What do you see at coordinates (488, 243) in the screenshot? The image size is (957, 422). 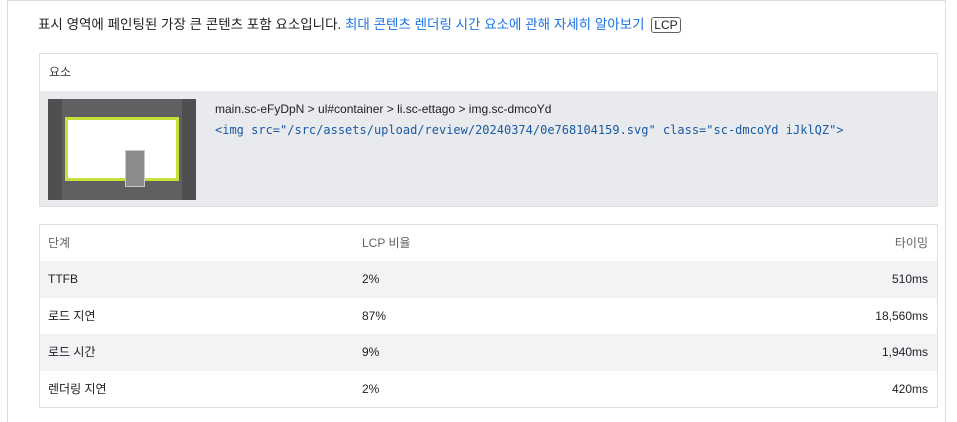 I see `table-header-row: 단계 LCP 비율 타이밍` at bounding box center [488, 243].